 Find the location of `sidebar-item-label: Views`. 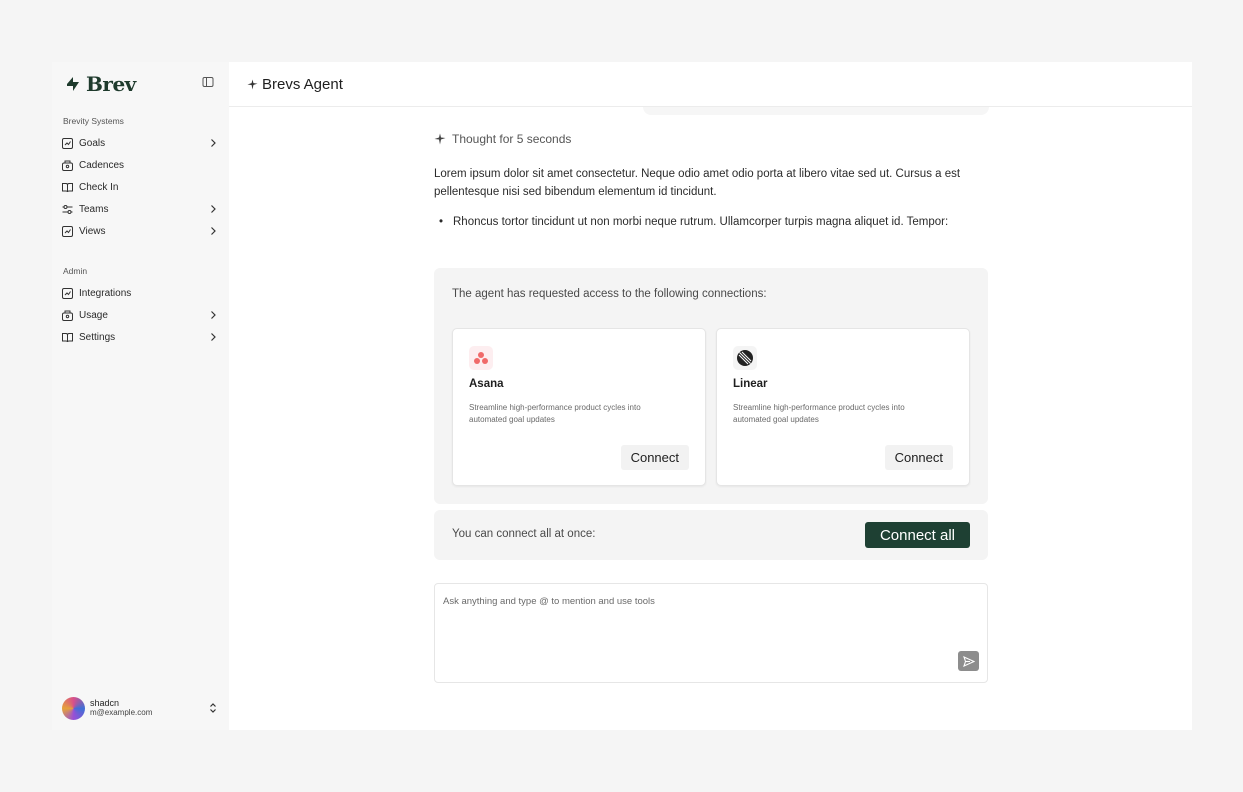

sidebar-item-label: Views is located at coordinates (92, 231).